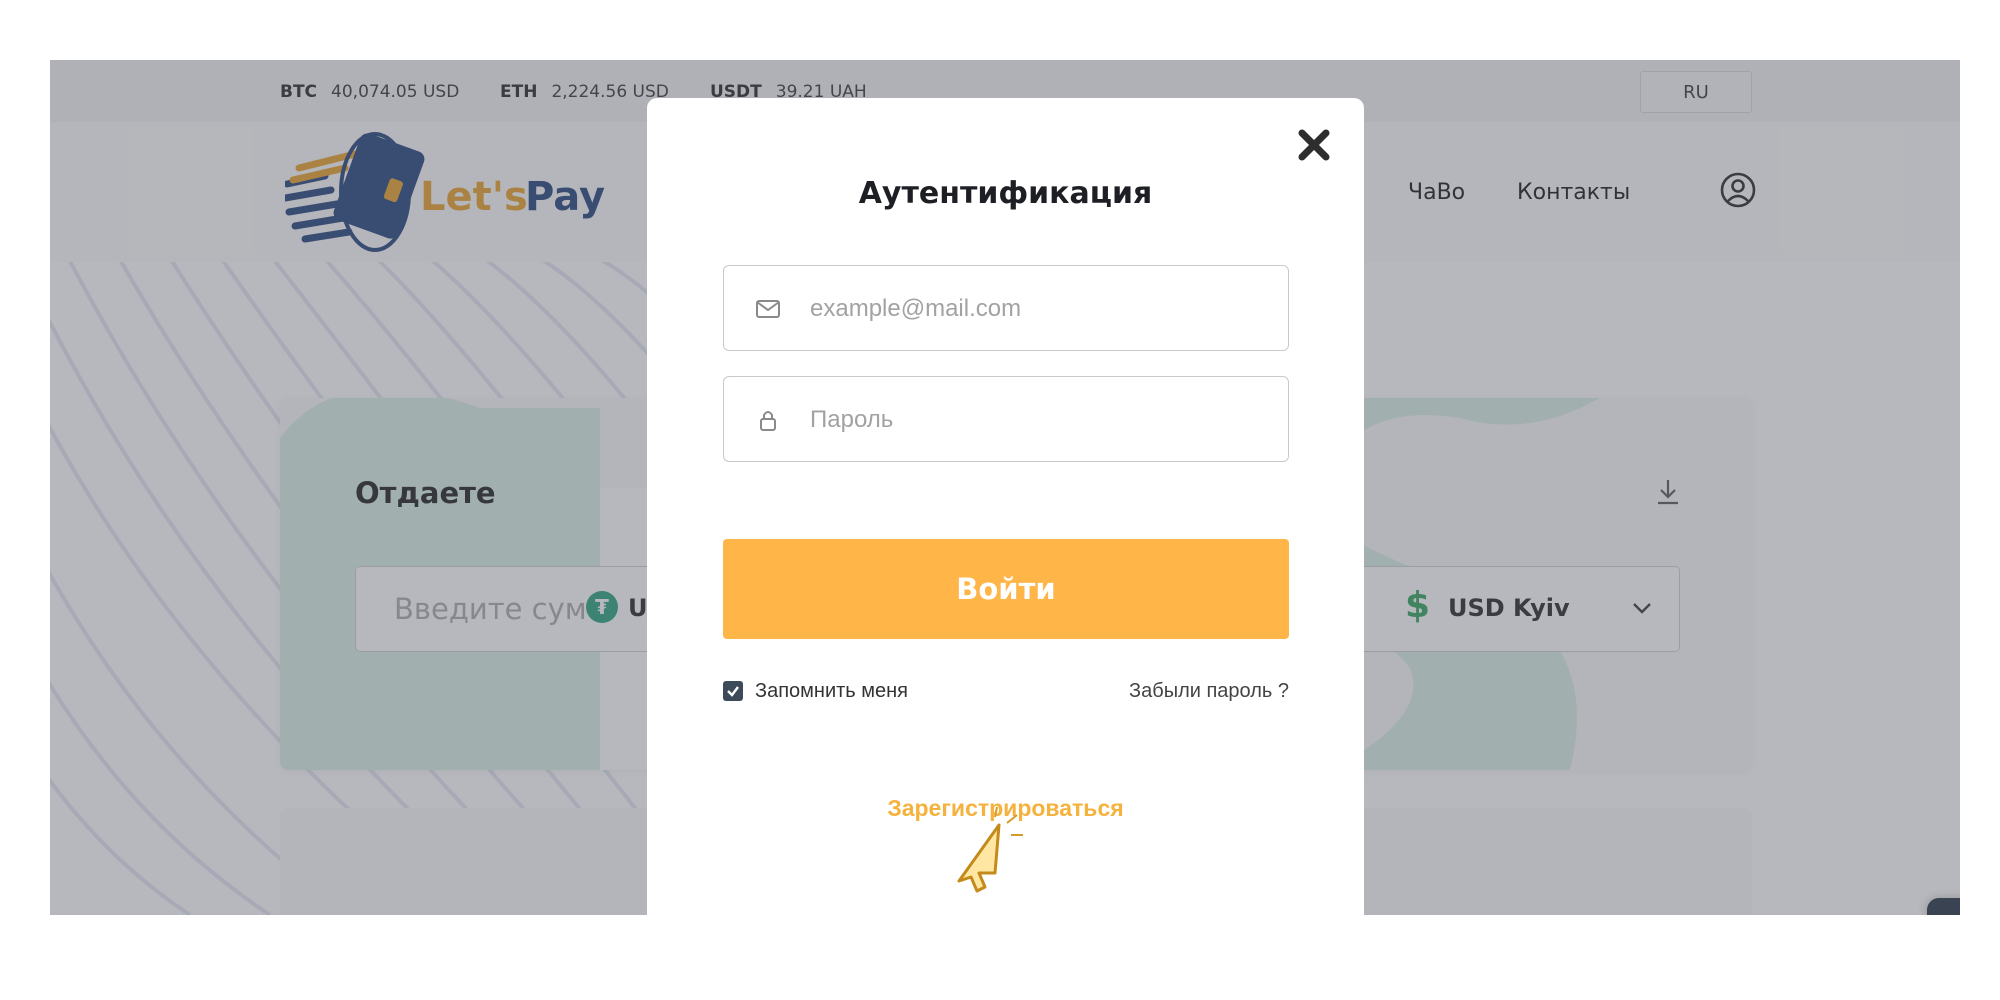 Image resolution: width=2000 pixels, height=1000 pixels. I want to click on chat-button, so click(1943, 906).